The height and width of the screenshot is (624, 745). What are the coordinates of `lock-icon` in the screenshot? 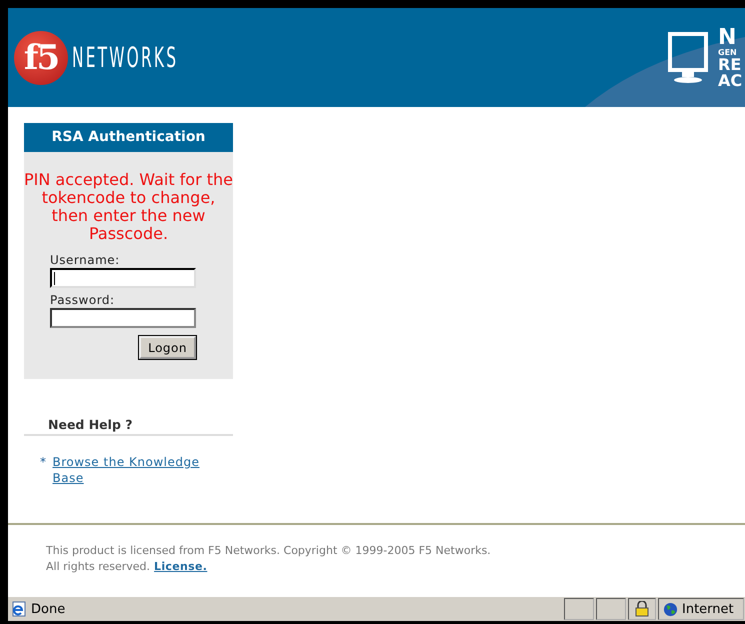 It's located at (642, 609).